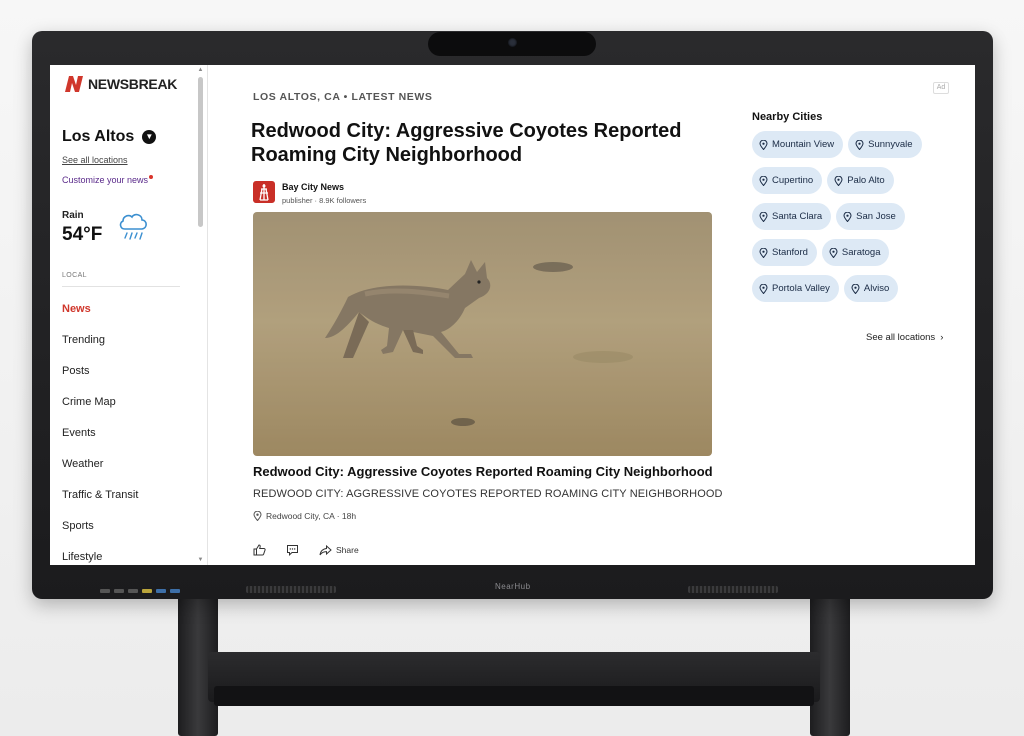  I want to click on speaker-grille-left, so click(291, 589).